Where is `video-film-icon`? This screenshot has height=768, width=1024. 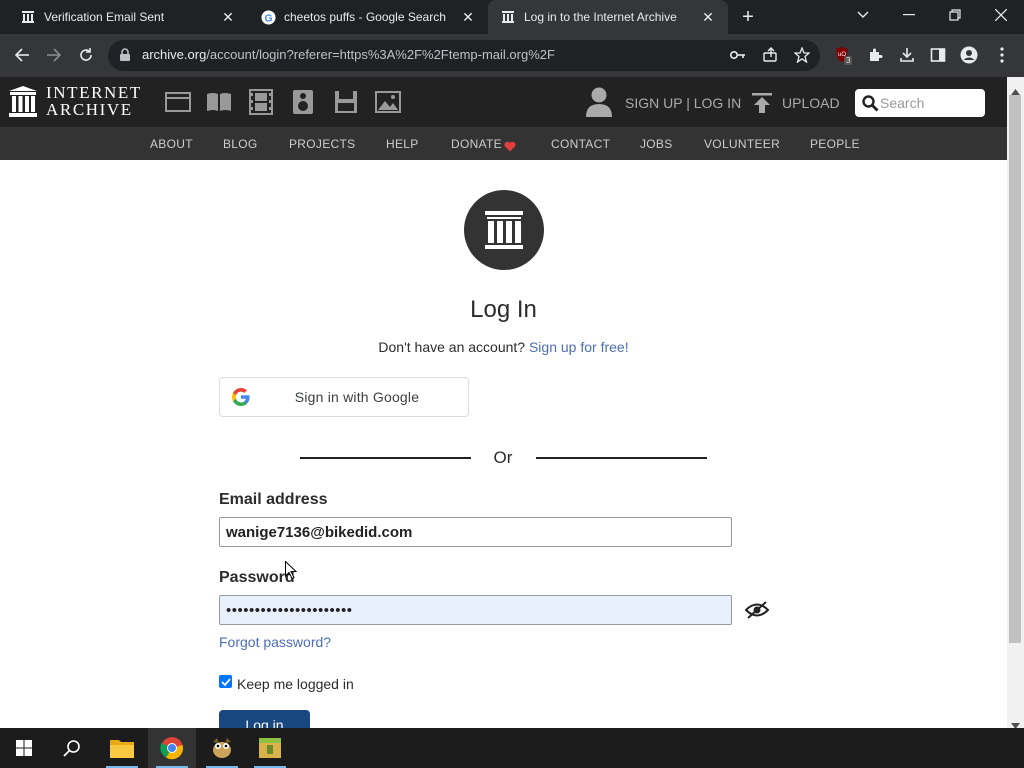 video-film-icon is located at coordinates (261, 102).